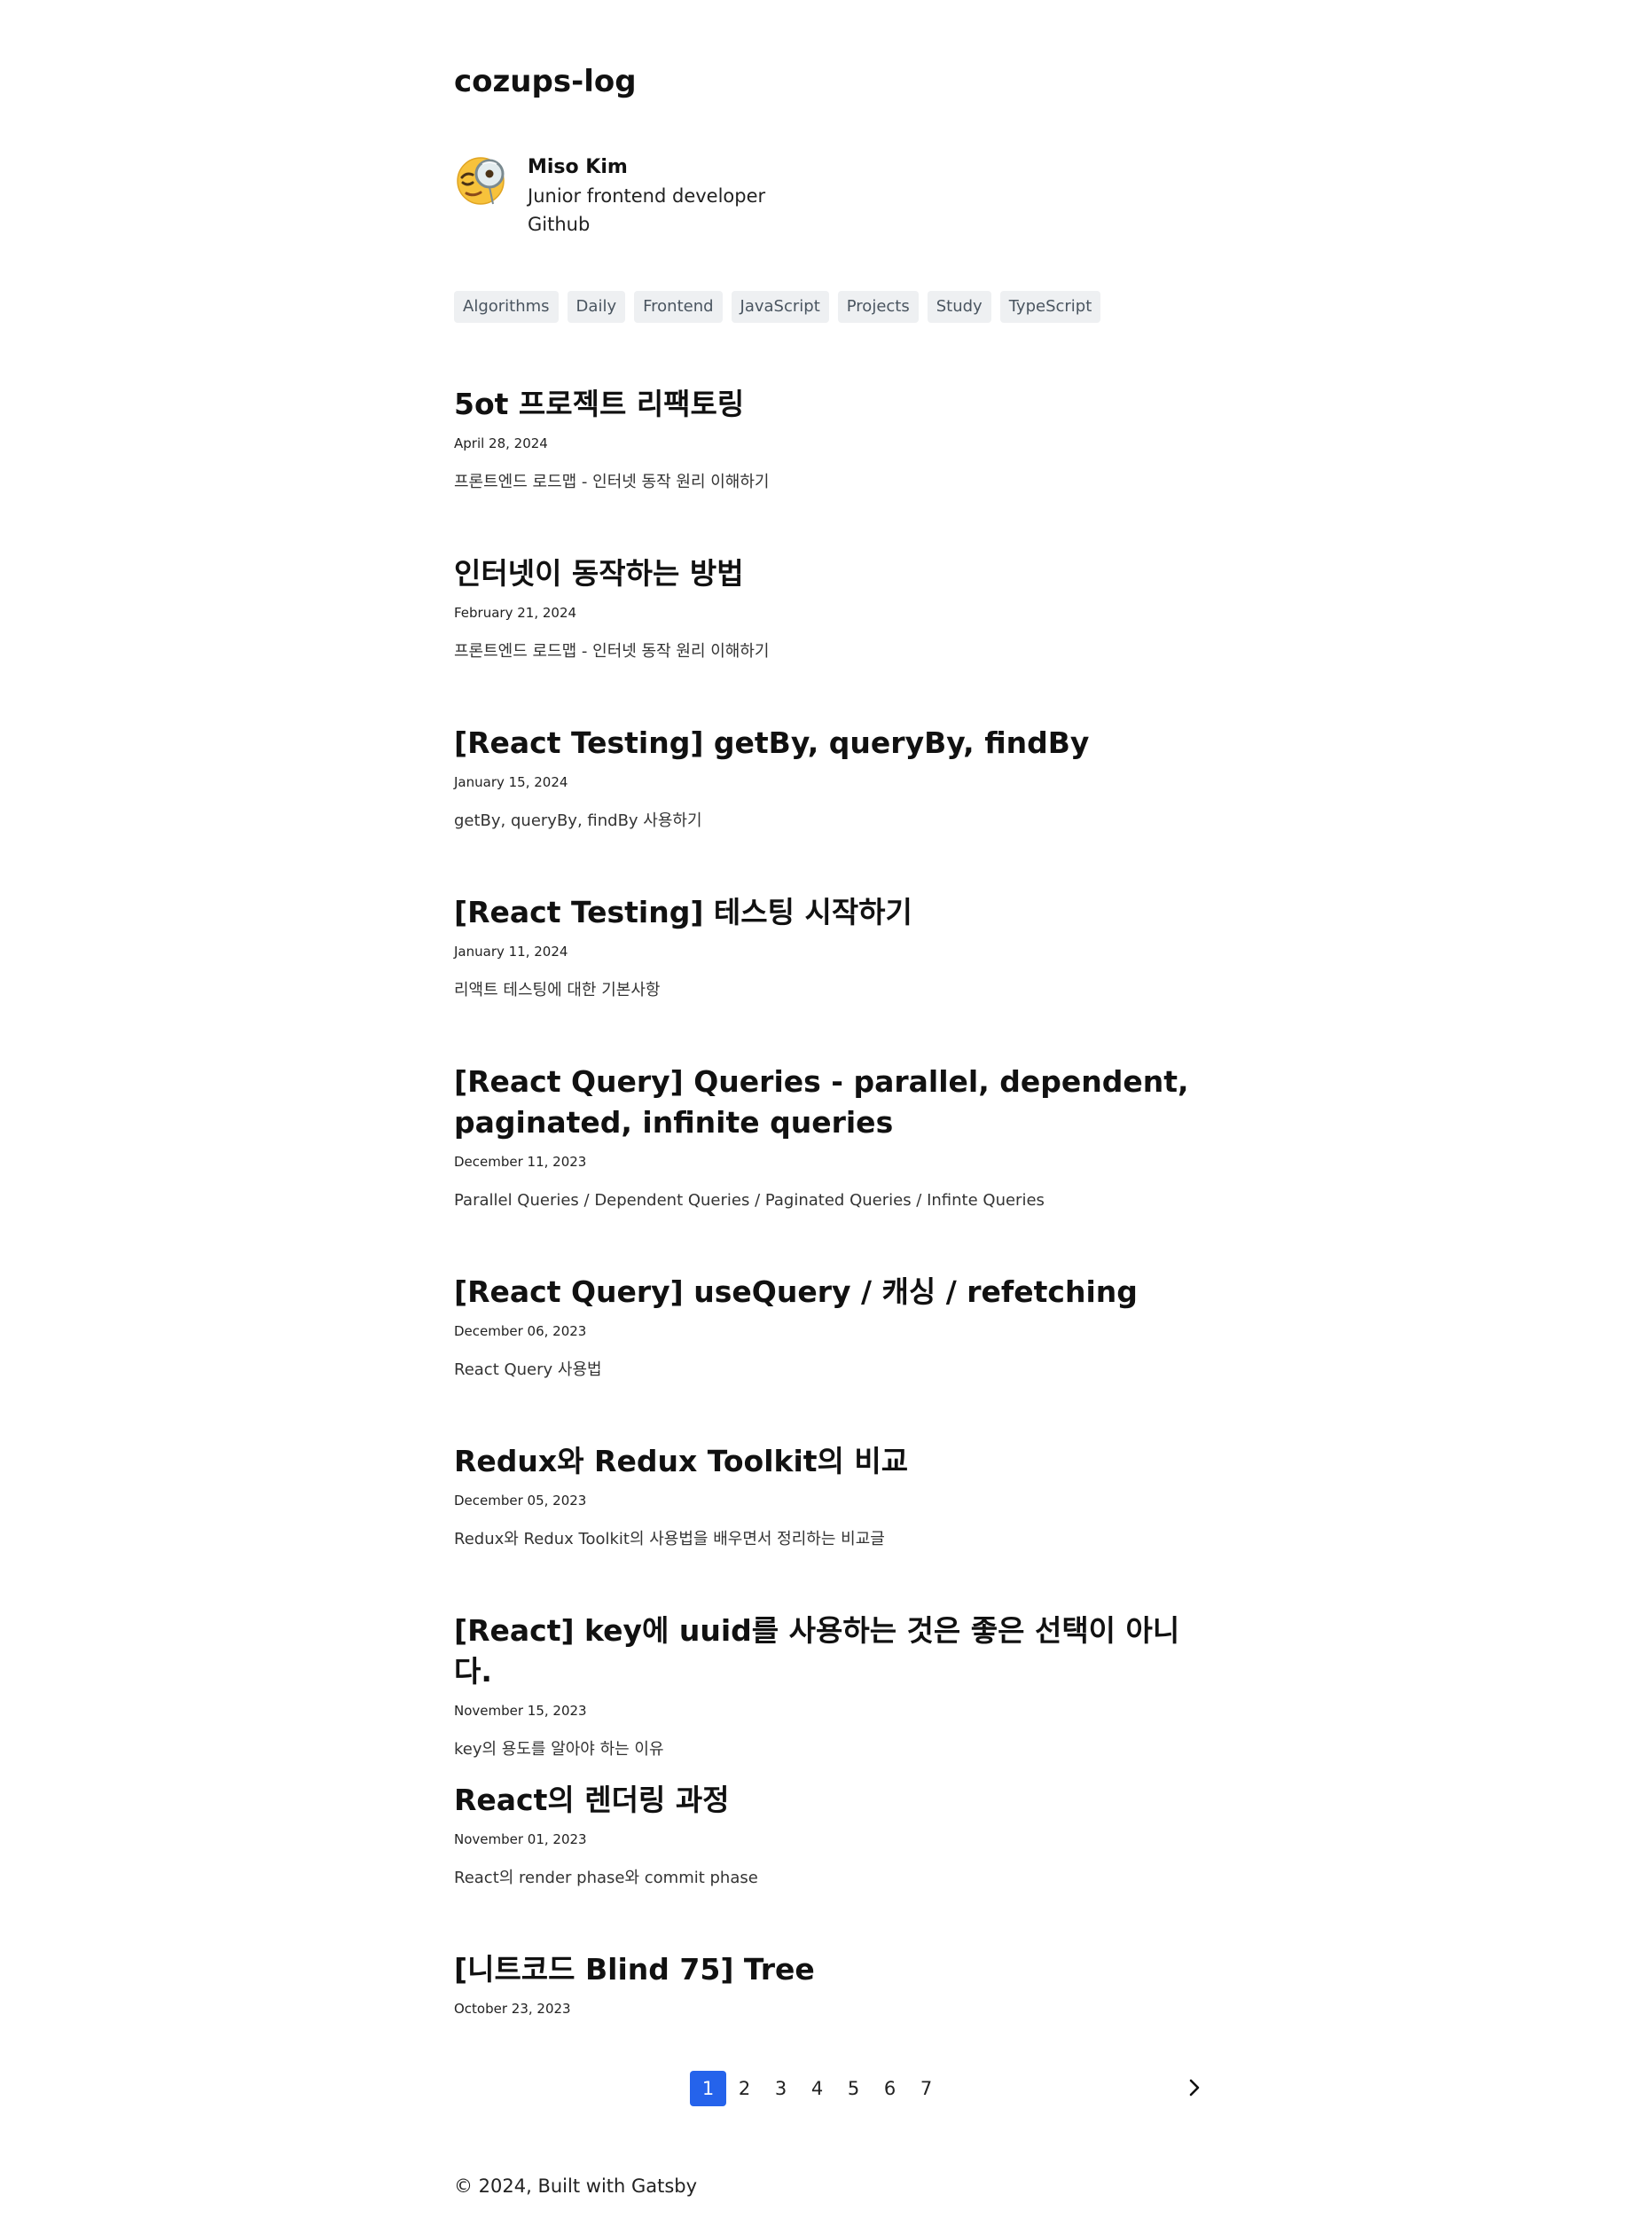  Describe the element at coordinates (515, 613) in the screenshot. I see `post-date: February 21, 2024` at that location.